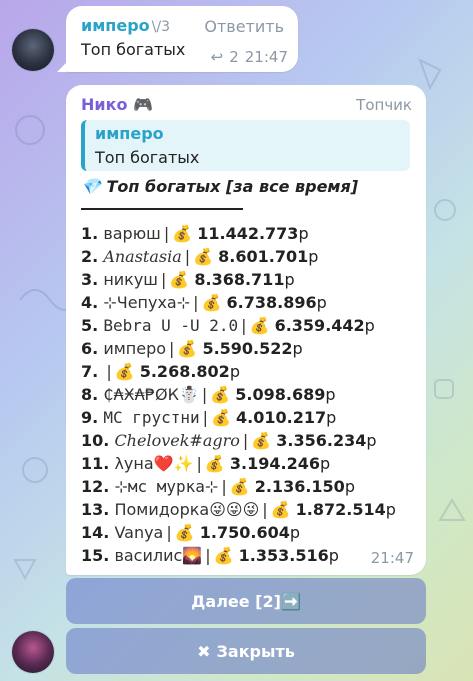 This screenshot has width=473, height=681. Describe the element at coordinates (139, 532) in the screenshot. I see `player-name: Vanya` at that location.